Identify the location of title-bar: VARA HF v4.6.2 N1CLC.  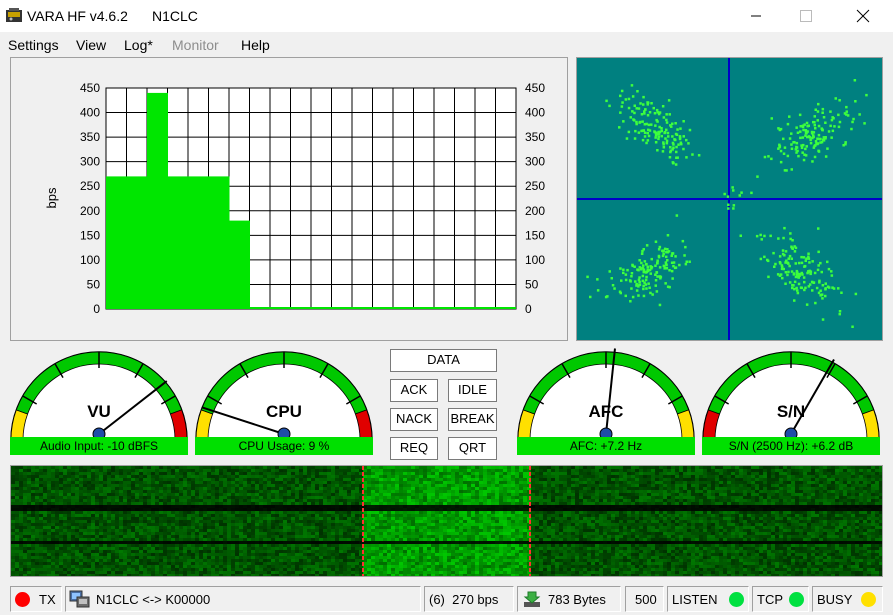
(446, 16).